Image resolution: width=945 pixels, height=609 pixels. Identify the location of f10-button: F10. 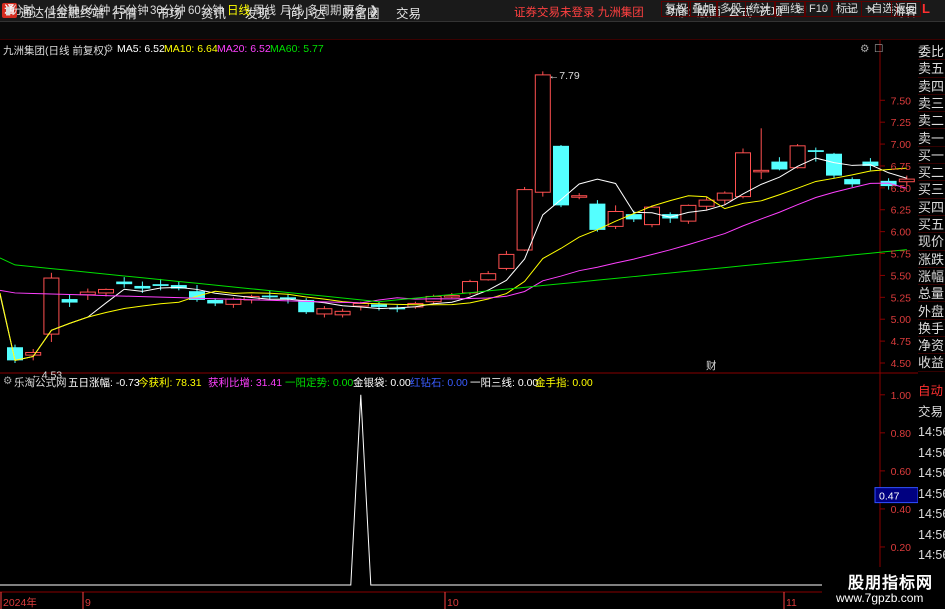
(818, 9).